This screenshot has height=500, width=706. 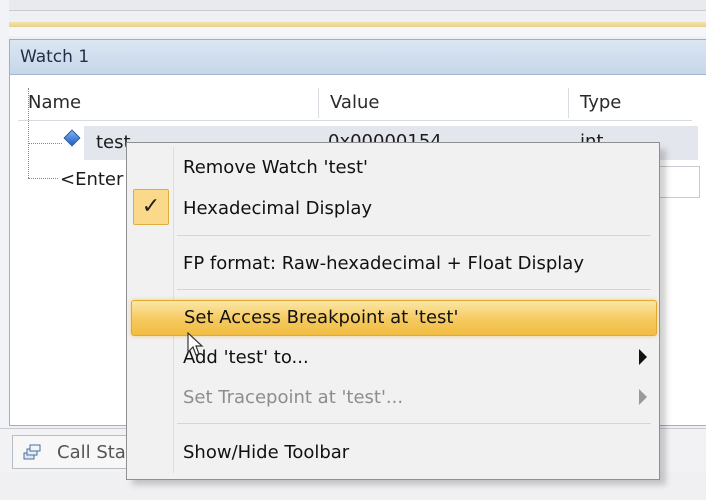 I want to click on top-toolbar-strip, so click(x=353, y=5).